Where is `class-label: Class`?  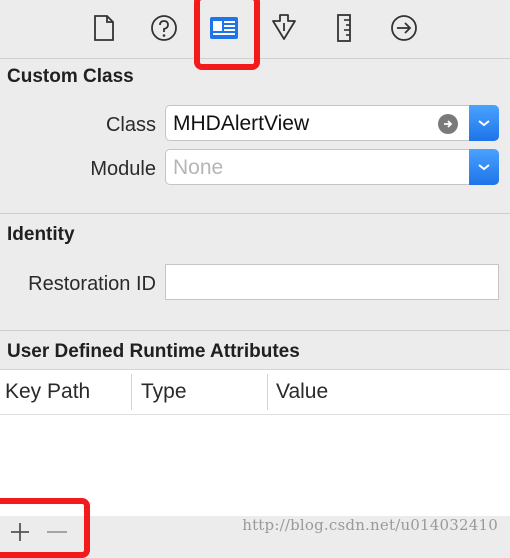
class-label: Class is located at coordinates (130, 125).